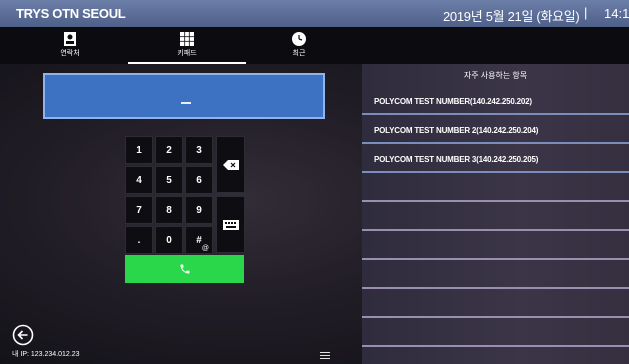 The image size is (629, 364). I want to click on call-button, so click(184, 269).